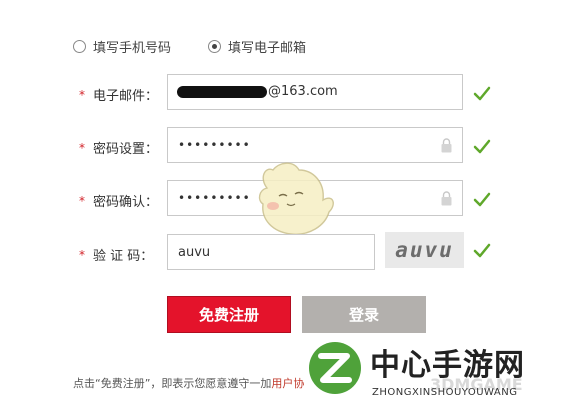 Image resolution: width=575 pixels, height=403 pixels. Describe the element at coordinates (287, 383) in the screenshot. I see `user-agreement-link: 用户协` at that location.